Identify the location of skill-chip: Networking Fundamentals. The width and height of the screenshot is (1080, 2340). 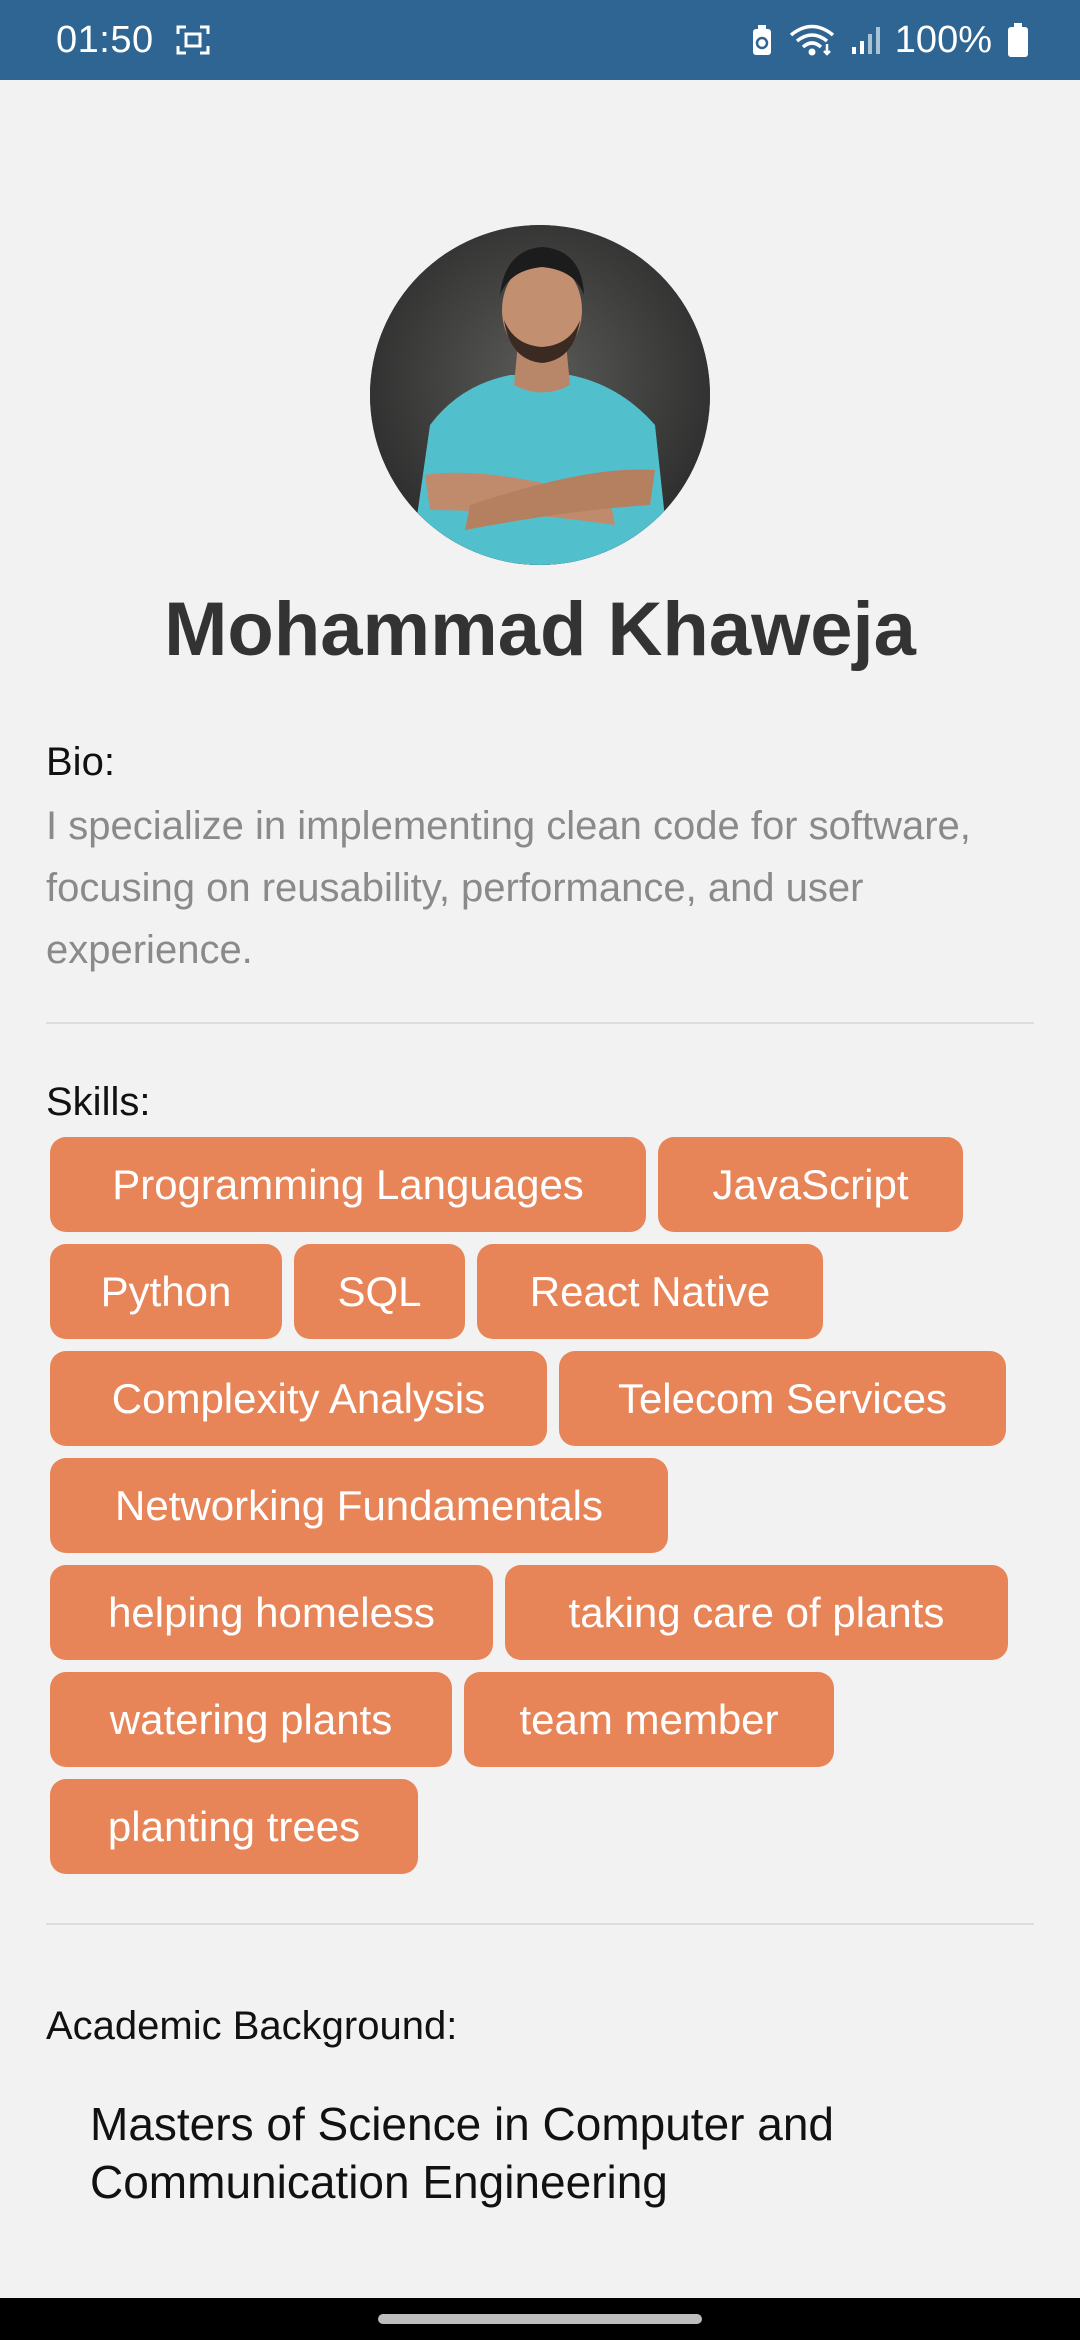
(359, 1505).